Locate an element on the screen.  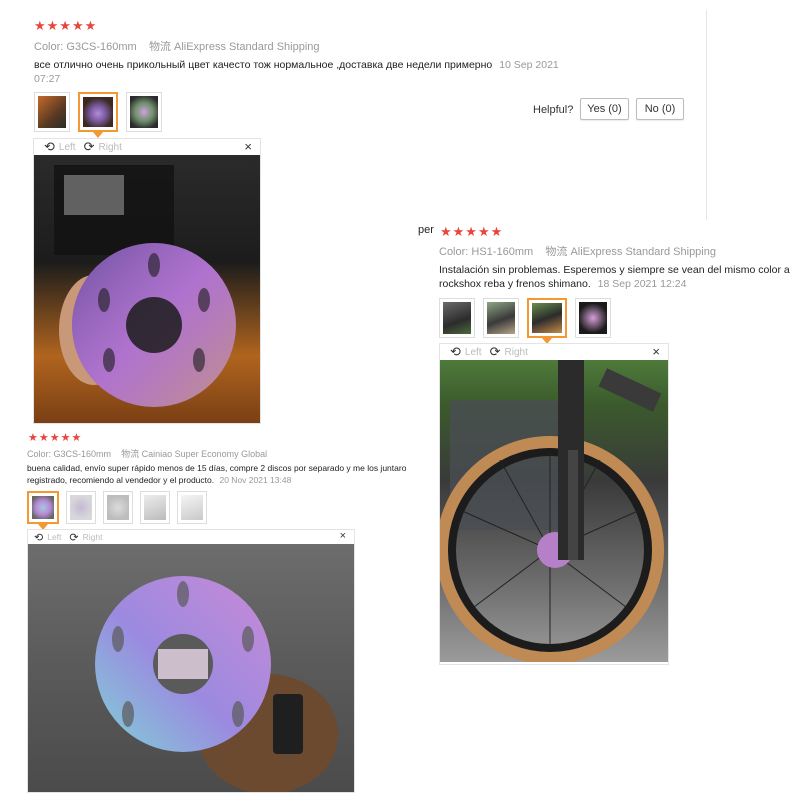
review-body-cont: rockshox reba y frenos shimano. is located at coordinates (515, 284).